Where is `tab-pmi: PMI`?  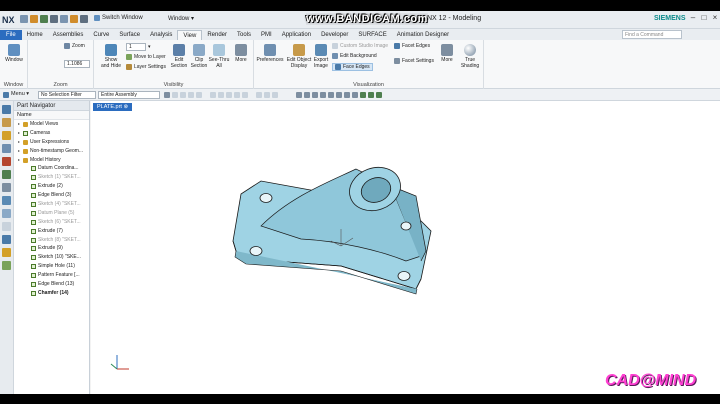 tab-pmi: PMI is located at coordinates (266, 35).